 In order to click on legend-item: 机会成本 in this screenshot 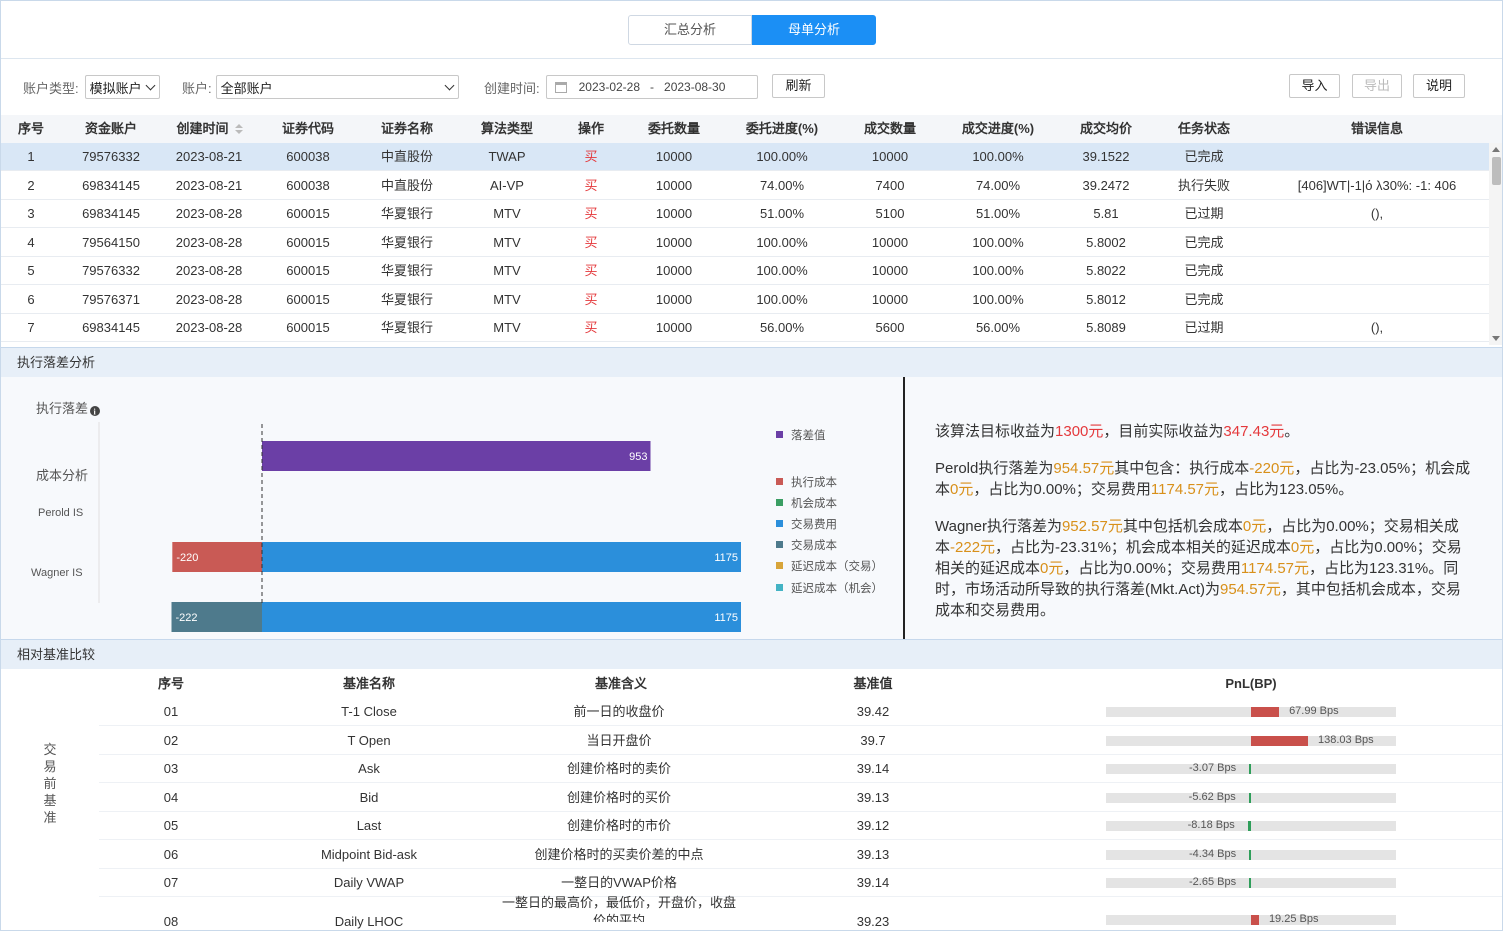, I will do `click(806, 503)`.